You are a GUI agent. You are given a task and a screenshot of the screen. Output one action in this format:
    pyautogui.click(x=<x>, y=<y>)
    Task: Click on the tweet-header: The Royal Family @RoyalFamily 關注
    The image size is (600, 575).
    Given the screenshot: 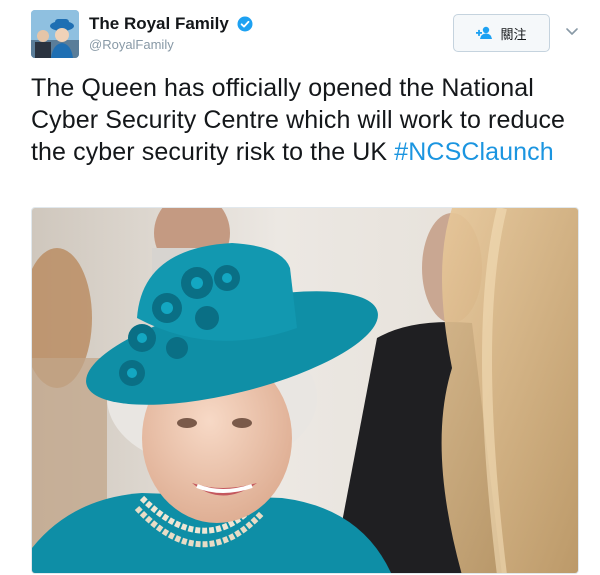 What is the action you would take?
    pyautogui.click(x=300, y=35)
    